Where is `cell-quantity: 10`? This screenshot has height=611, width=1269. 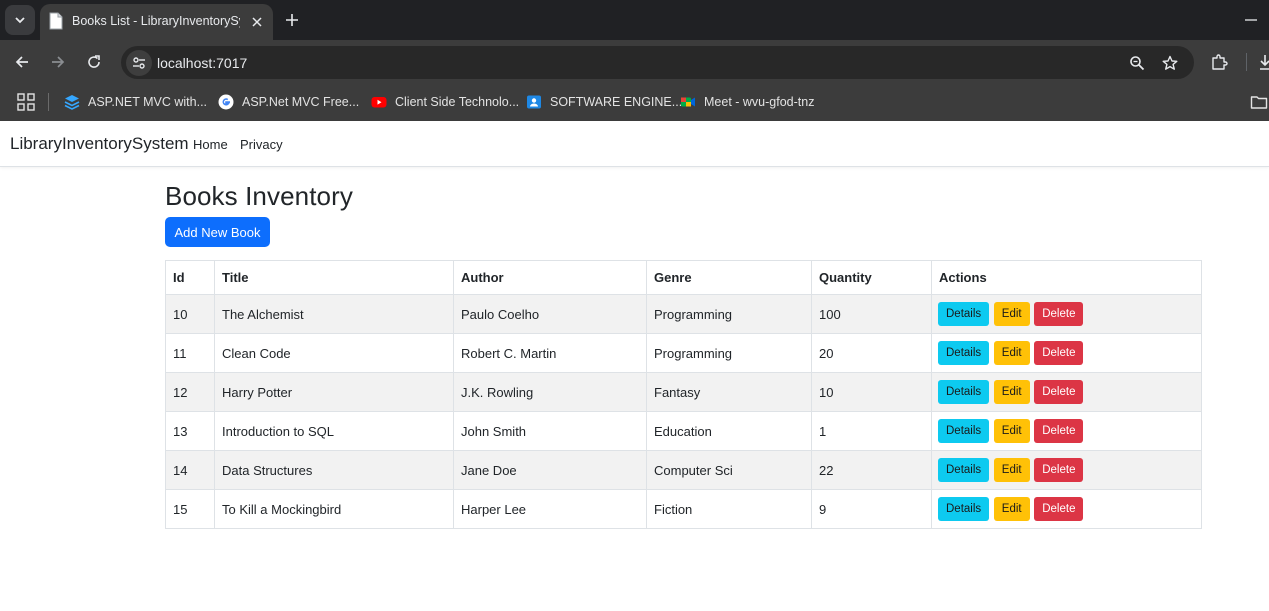
cell-quantity: 10 is located at coordinates (871, 392).